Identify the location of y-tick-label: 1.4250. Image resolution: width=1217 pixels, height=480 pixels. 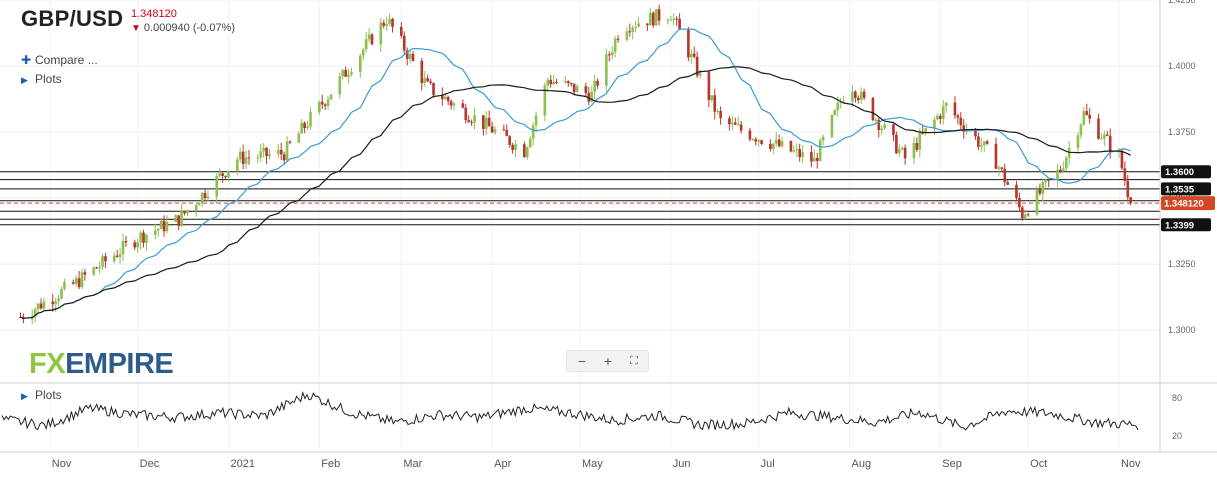
(1182, 2).